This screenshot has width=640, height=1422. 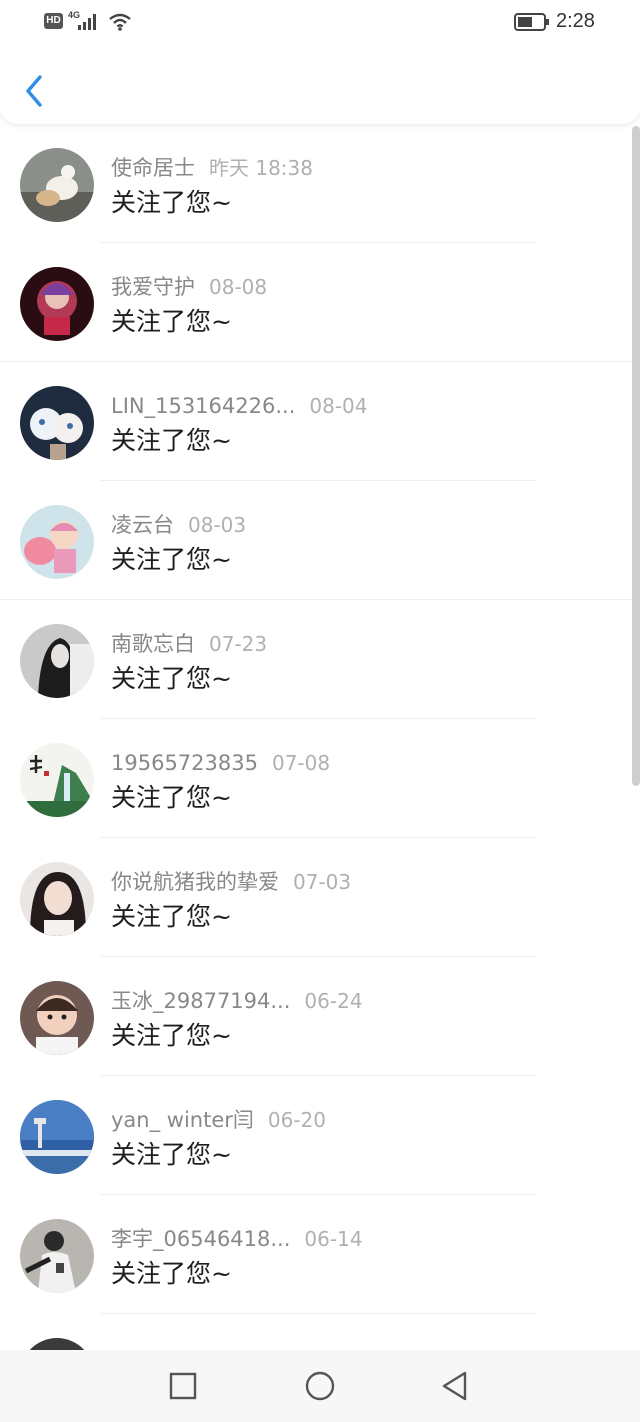 I want to click on notification-date: 08-03, so click(x=217, y=525).